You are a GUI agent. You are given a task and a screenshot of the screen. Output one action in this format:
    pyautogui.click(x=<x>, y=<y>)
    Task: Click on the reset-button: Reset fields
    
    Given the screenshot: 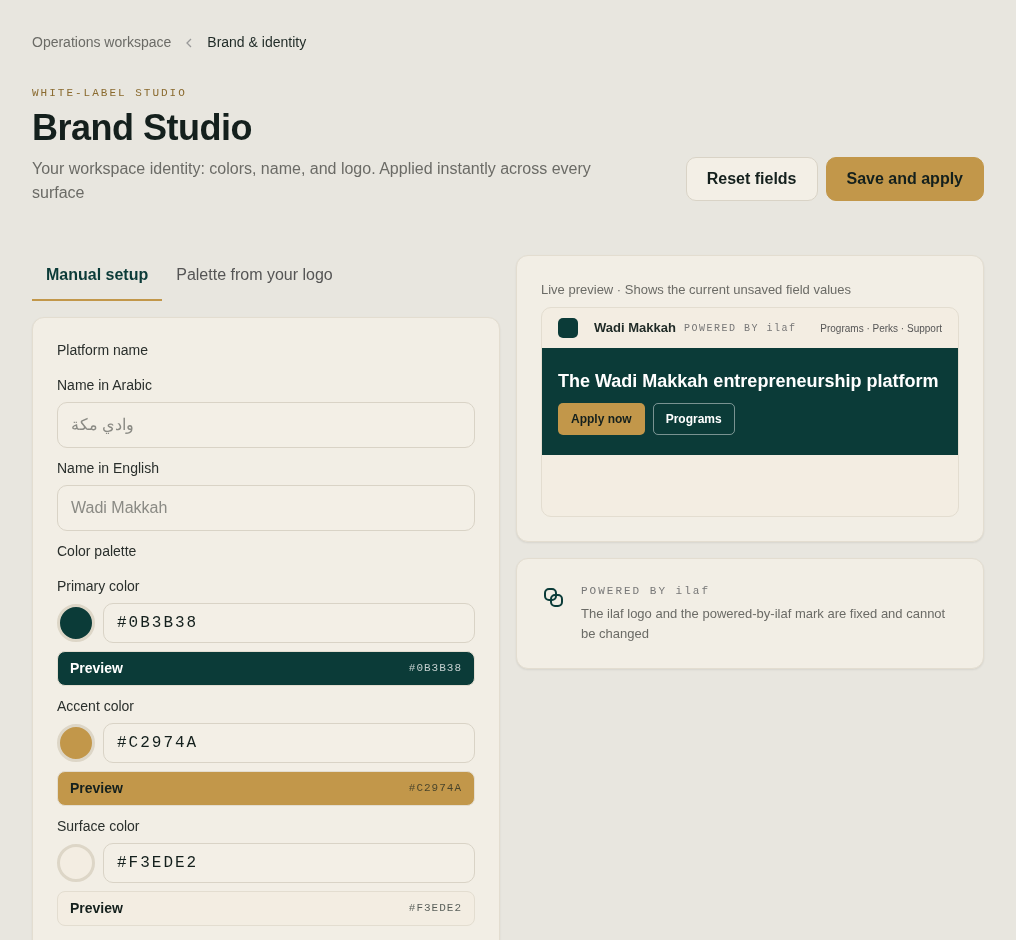 What is the action you would take?
    pyautogui.click(x=751, y=178)
    